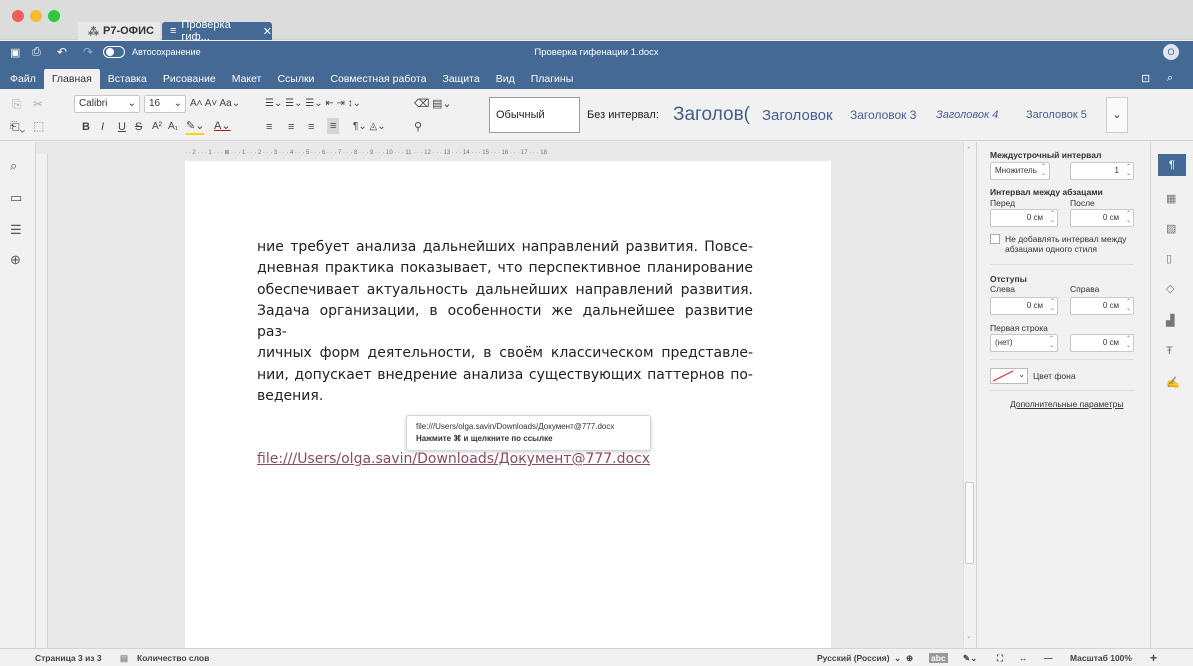  I want to click on navigation-icon: ☰, so click(16, 230).